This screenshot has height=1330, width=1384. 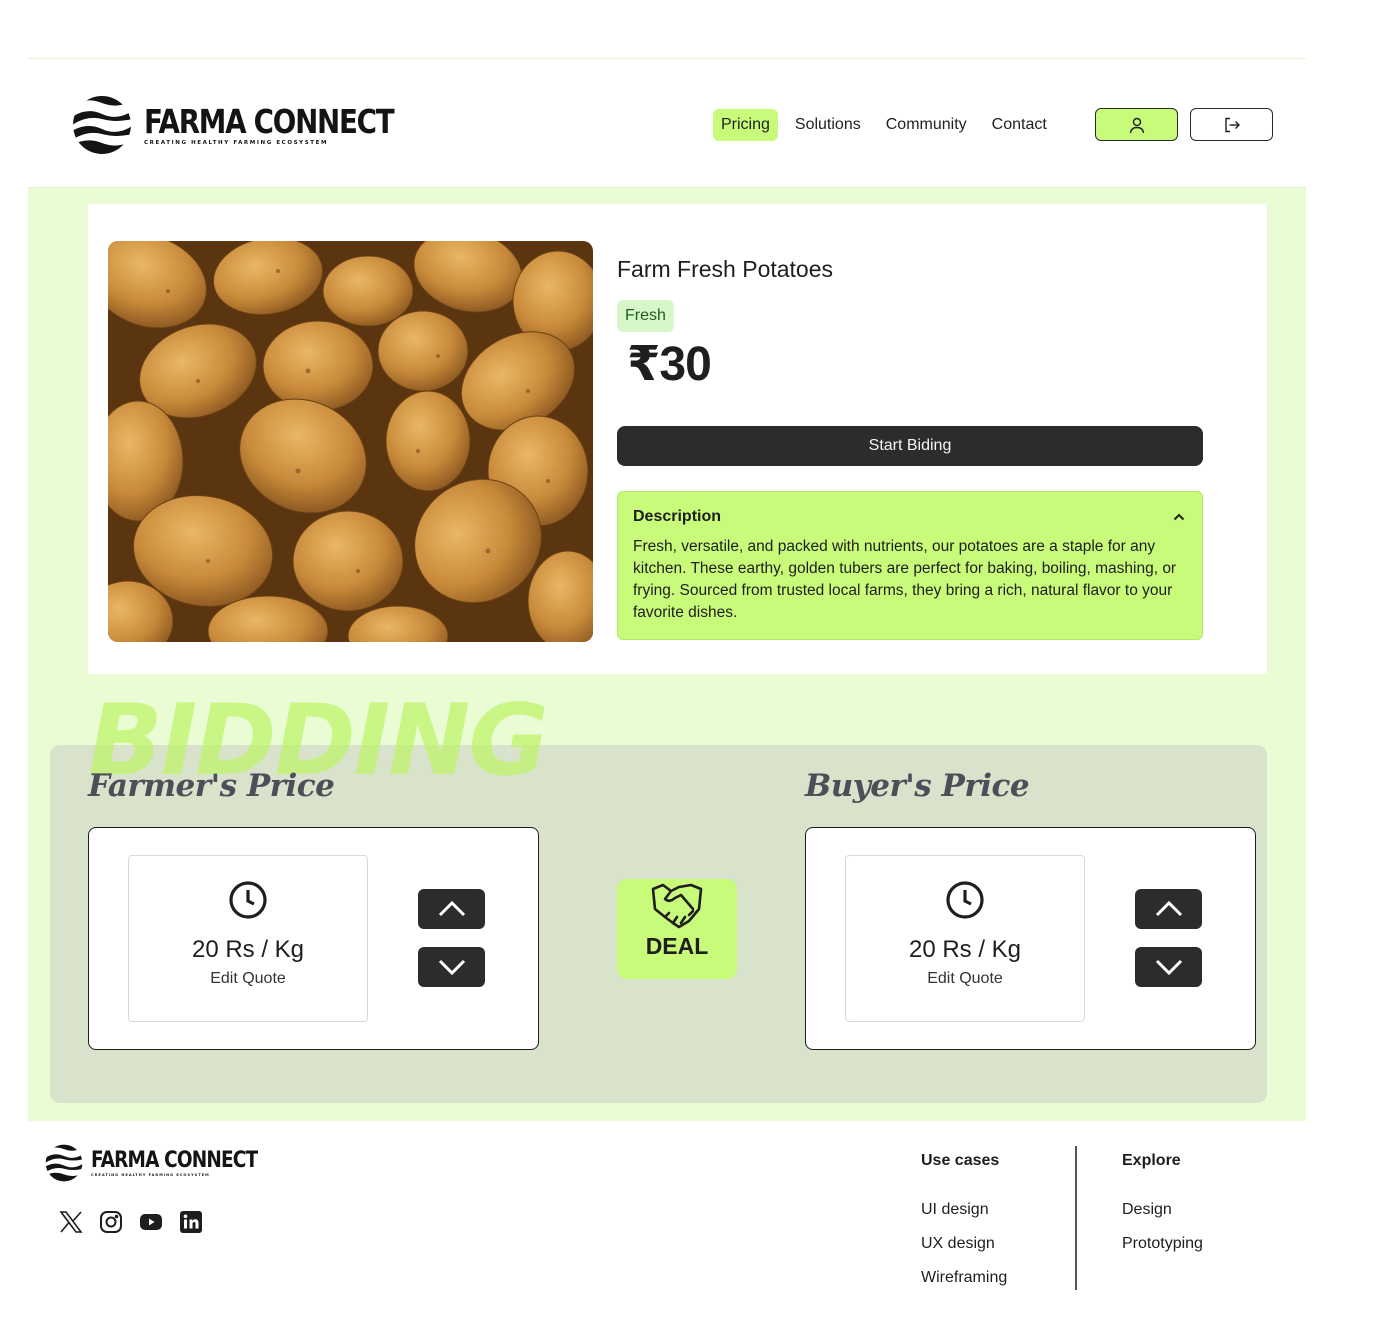 What do you see at coordinates (960, 1160) in the screenshot?
I see `use-cases-title: Use cases` at bounding box center [960, 1160].